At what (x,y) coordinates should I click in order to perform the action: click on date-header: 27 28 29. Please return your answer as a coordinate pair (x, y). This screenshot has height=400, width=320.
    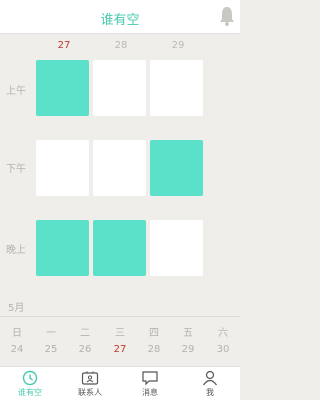
    Looking at the image, I should click on (120, 47).